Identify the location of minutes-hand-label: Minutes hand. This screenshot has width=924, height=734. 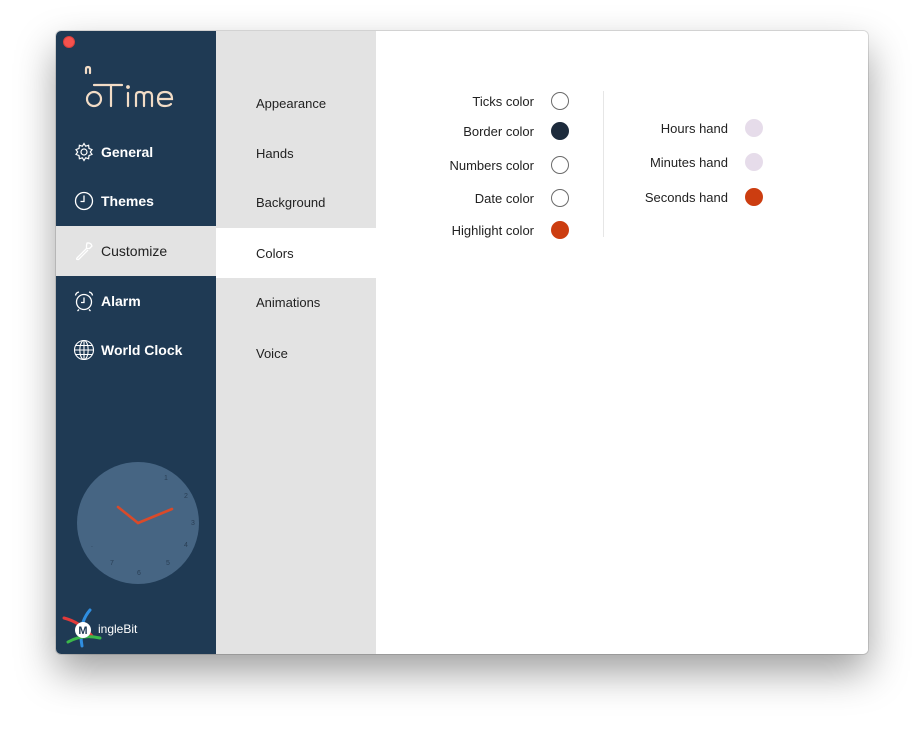
(688, 162).